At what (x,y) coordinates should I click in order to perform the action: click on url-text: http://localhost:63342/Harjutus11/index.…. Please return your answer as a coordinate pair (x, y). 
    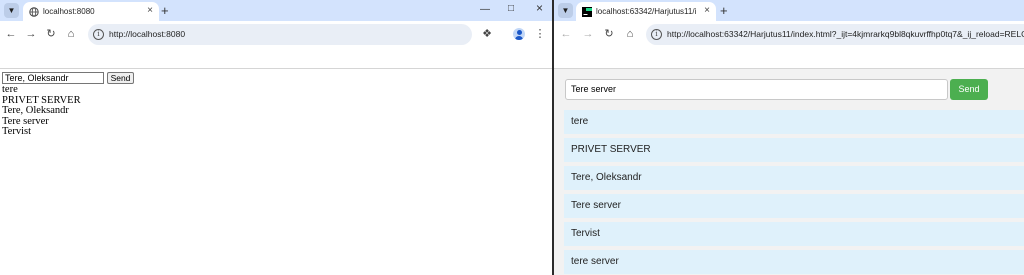
    Looking at the image, I should click on (845, 34).